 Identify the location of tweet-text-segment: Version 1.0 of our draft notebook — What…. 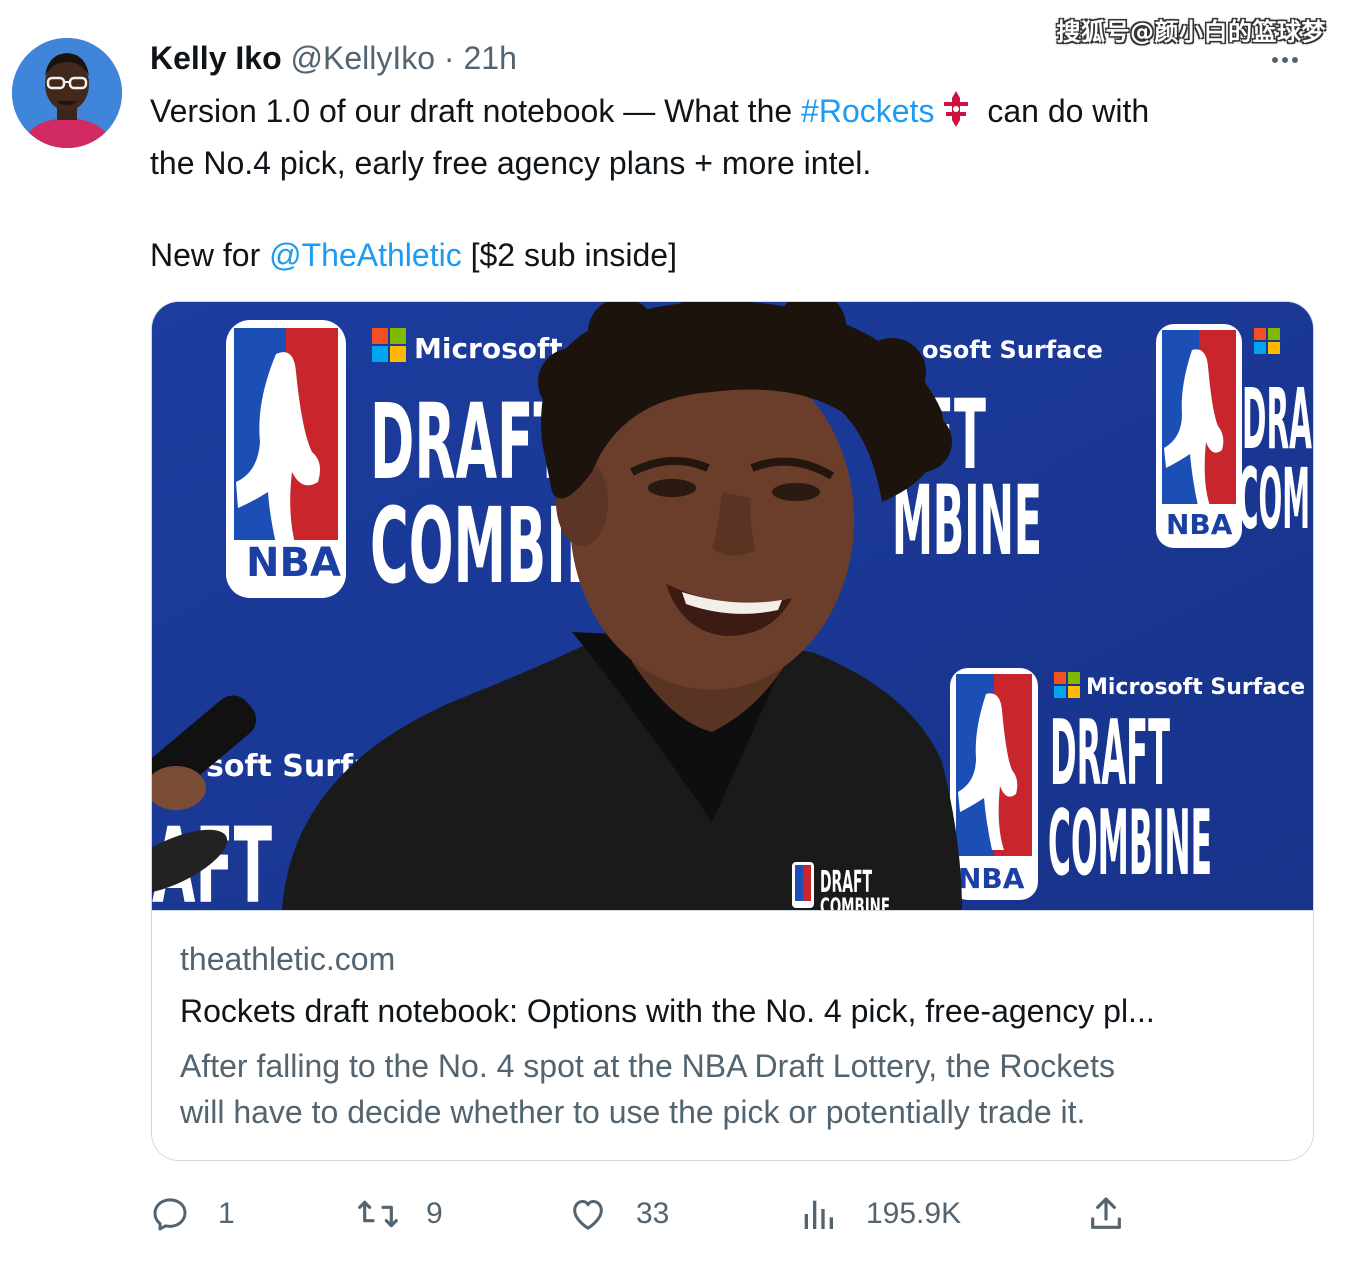
(476, 111).